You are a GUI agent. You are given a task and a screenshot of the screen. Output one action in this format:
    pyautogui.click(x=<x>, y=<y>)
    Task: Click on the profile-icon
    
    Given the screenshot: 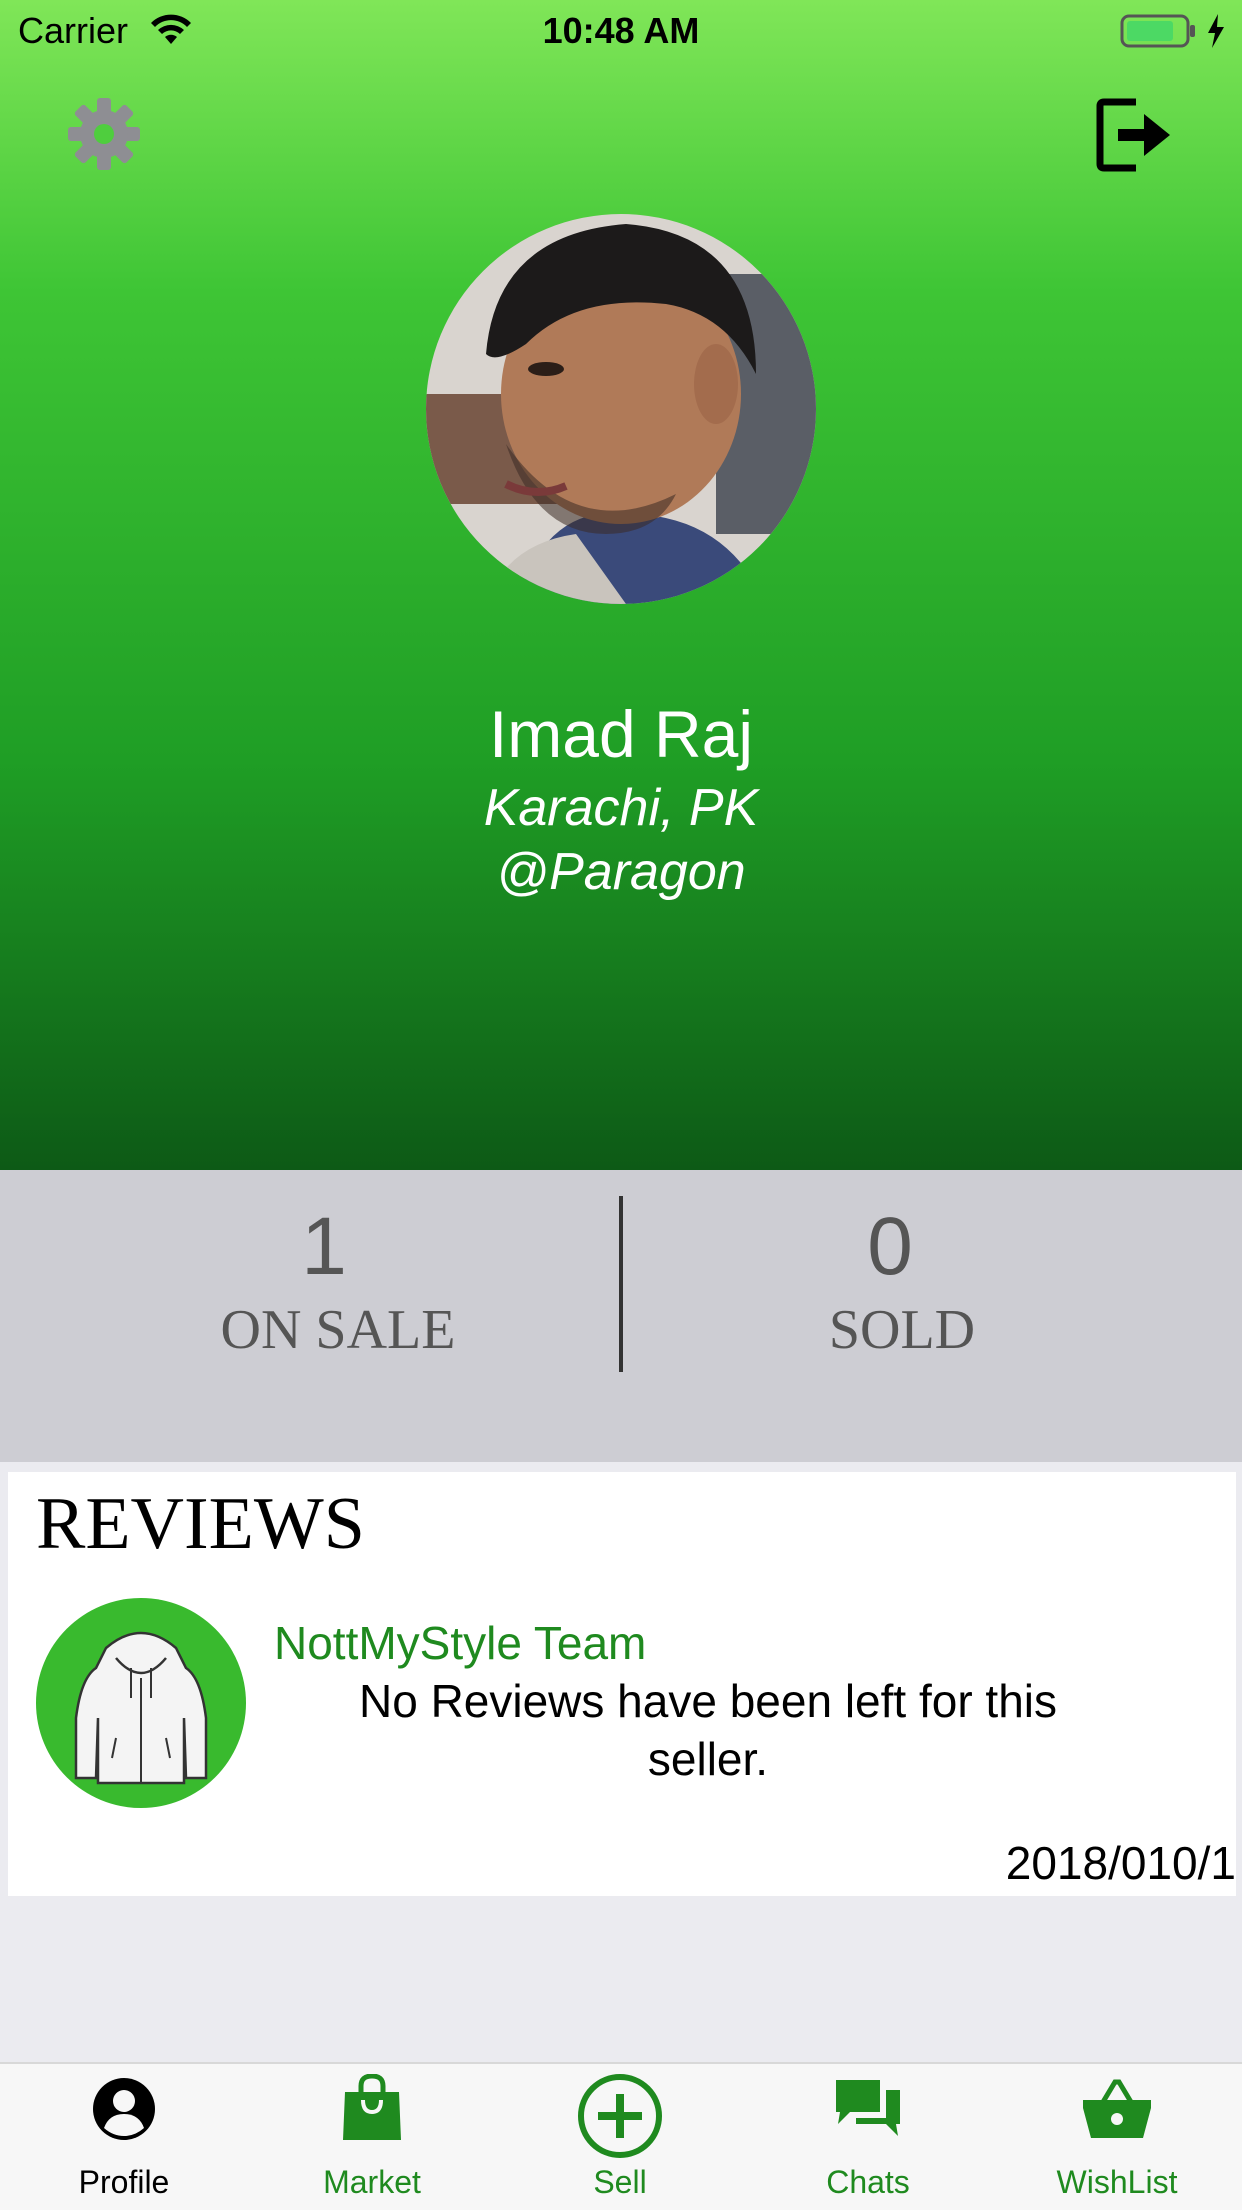 What is the action you would take?
    pyautogui.click(x=124, y=2109)
    